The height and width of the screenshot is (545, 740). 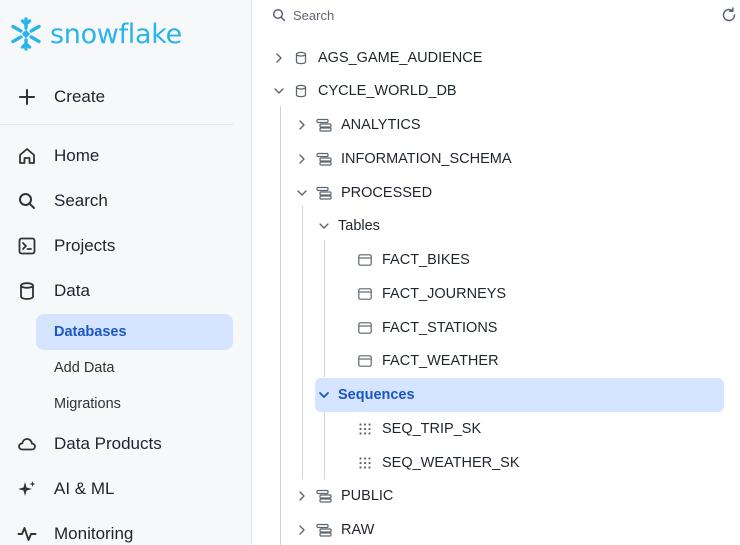 I want to click on sidebar-item-migrations: Migrations, so click(x=134, y=404).